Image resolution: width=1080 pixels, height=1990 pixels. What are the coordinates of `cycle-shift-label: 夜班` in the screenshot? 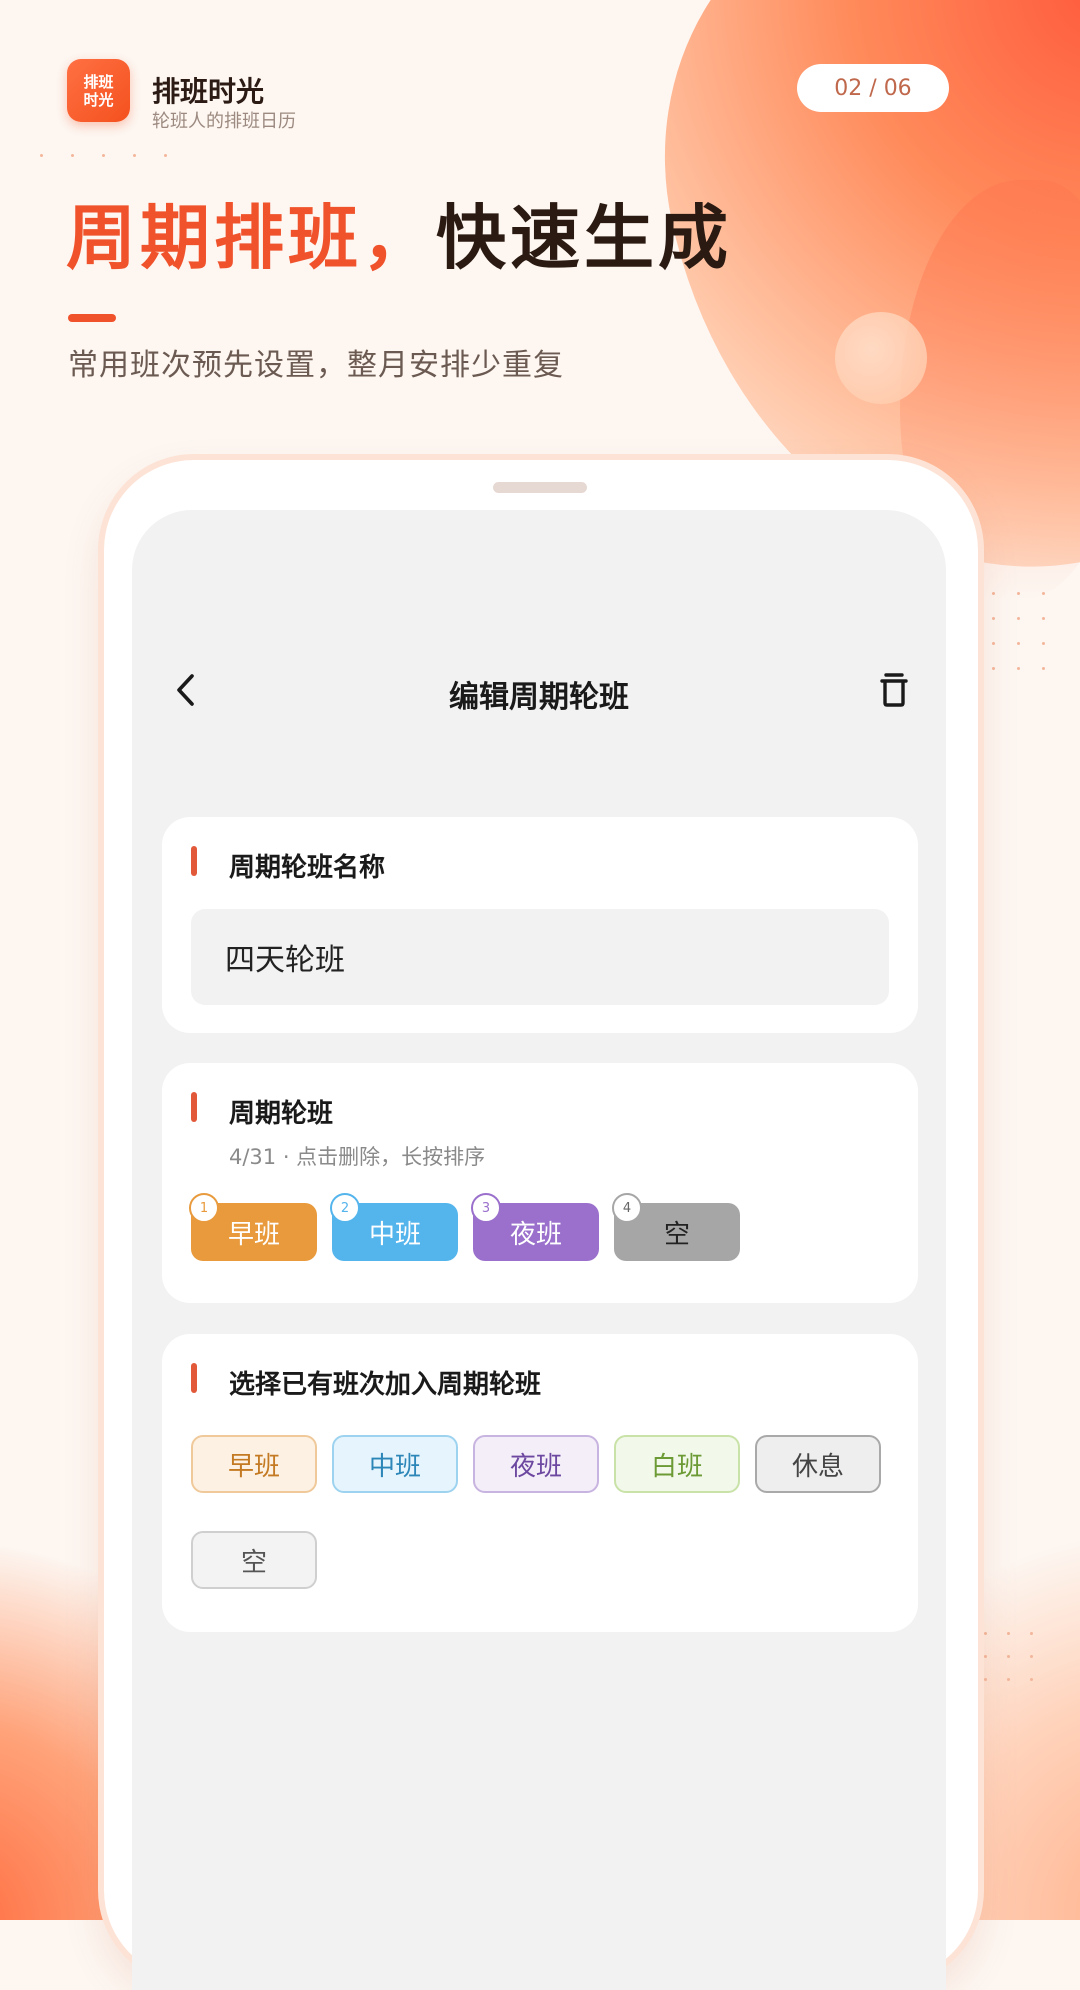 It's located at (535, 1234).